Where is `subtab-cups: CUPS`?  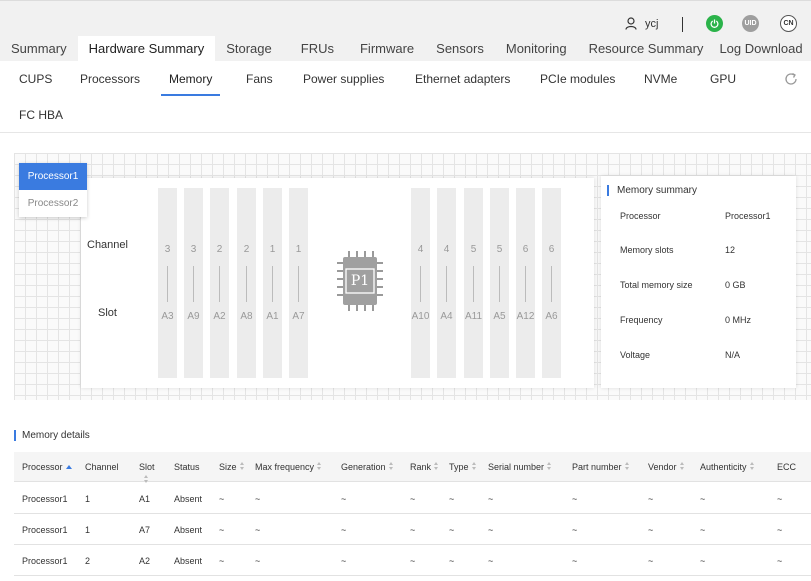
subtab-cups: CUPS is located at coordinates (35, 79).